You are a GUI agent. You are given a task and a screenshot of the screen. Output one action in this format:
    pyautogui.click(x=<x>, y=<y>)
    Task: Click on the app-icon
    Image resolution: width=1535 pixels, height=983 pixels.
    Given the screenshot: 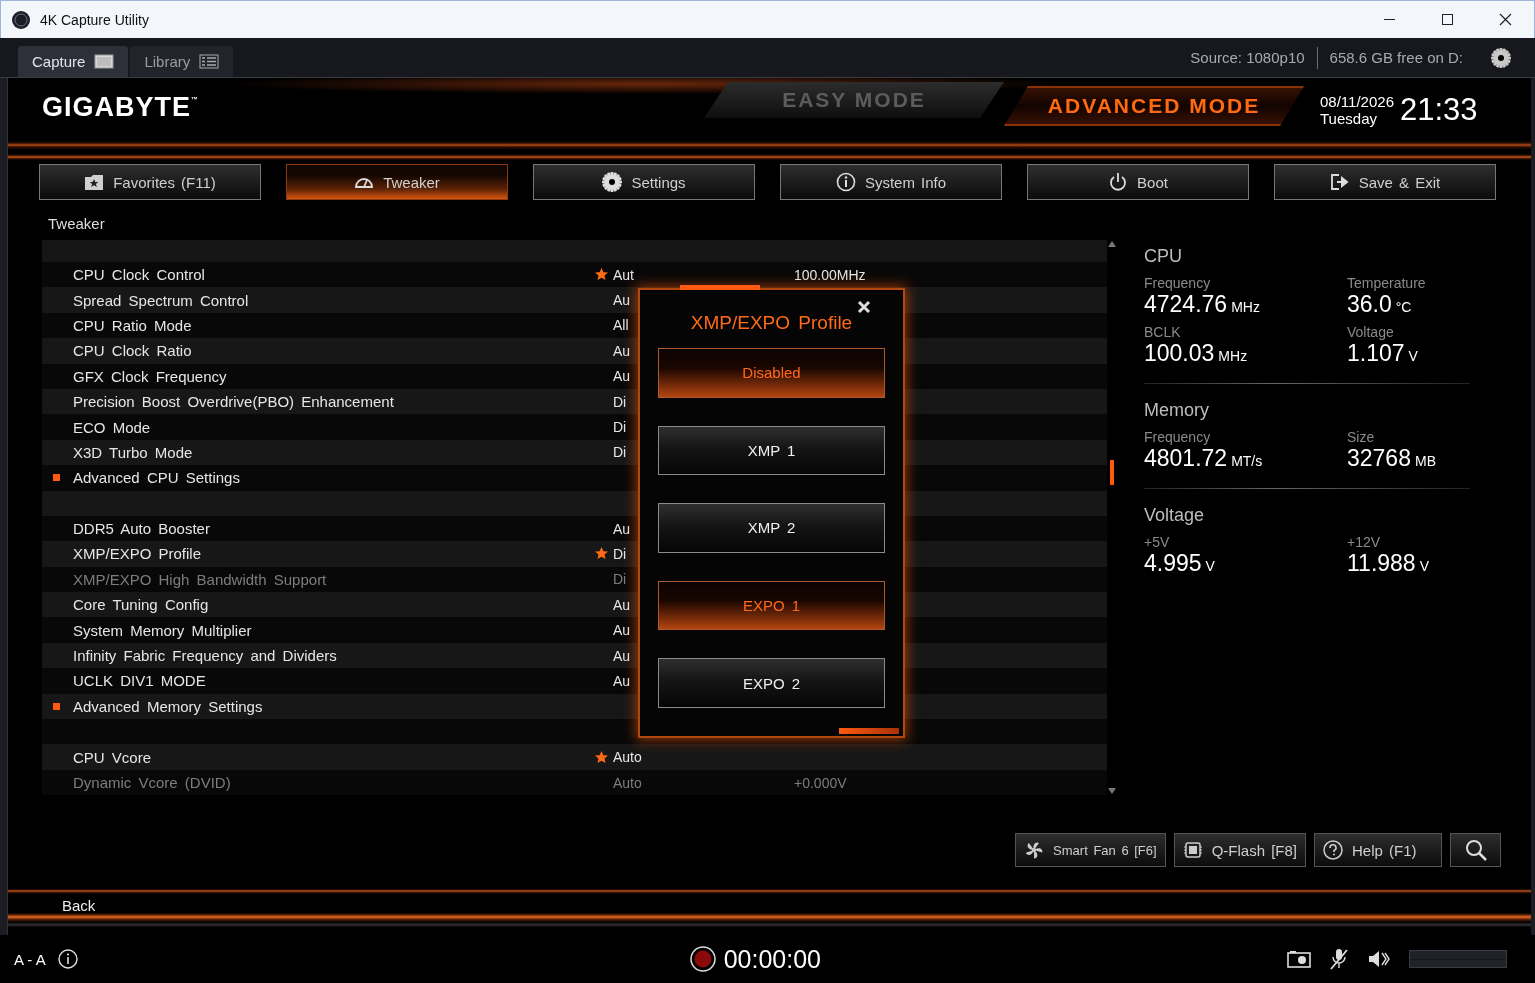 What is the action you would take?
    pyautogui.click(x=21, y=19)
    